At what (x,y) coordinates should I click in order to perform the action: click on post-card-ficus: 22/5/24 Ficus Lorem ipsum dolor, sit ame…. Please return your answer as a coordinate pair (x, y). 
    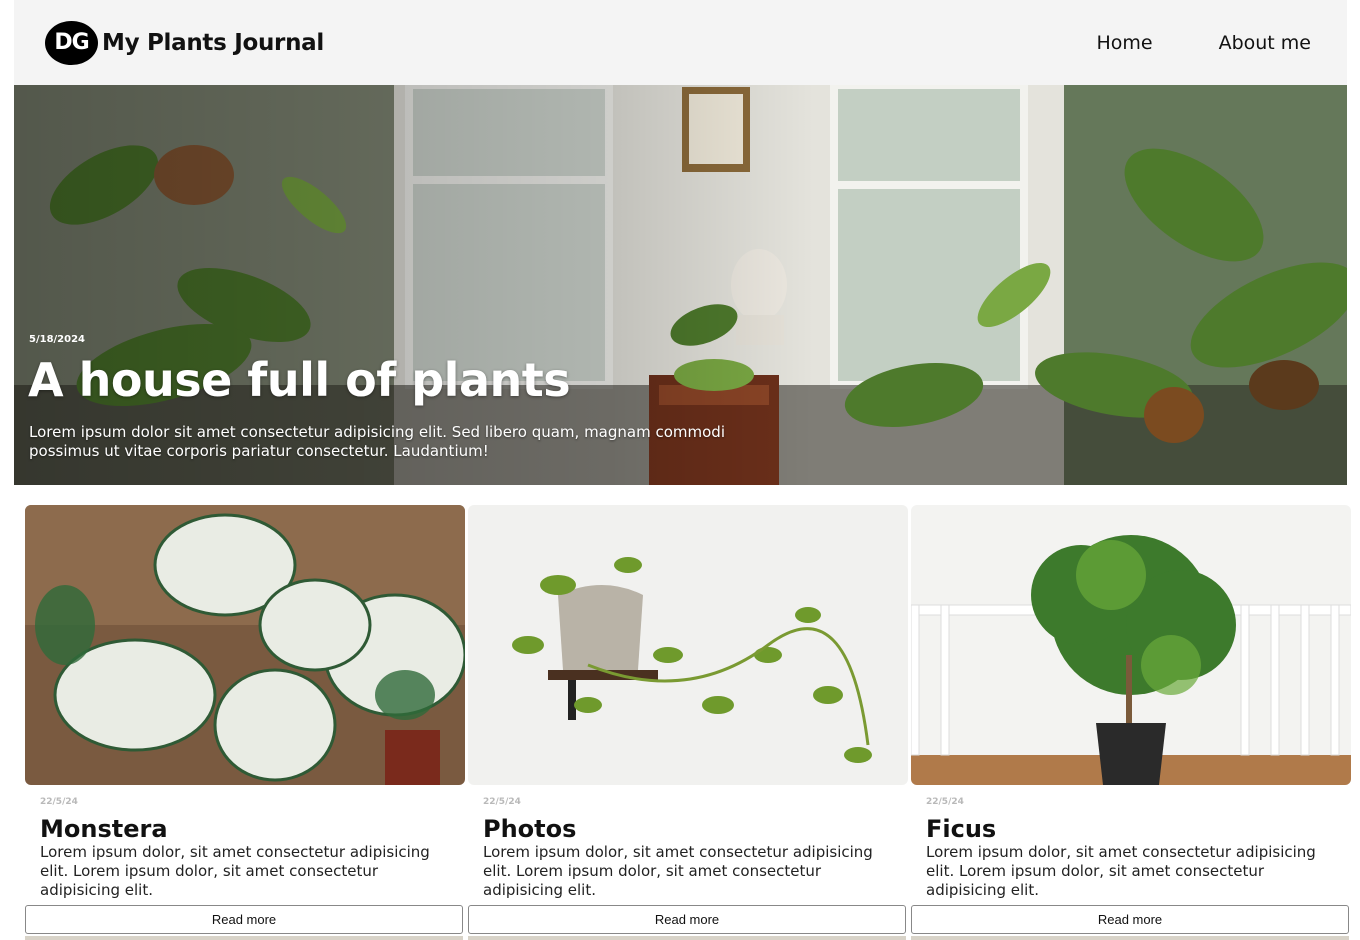
    Looking at the image, I should click on (1131, 720).